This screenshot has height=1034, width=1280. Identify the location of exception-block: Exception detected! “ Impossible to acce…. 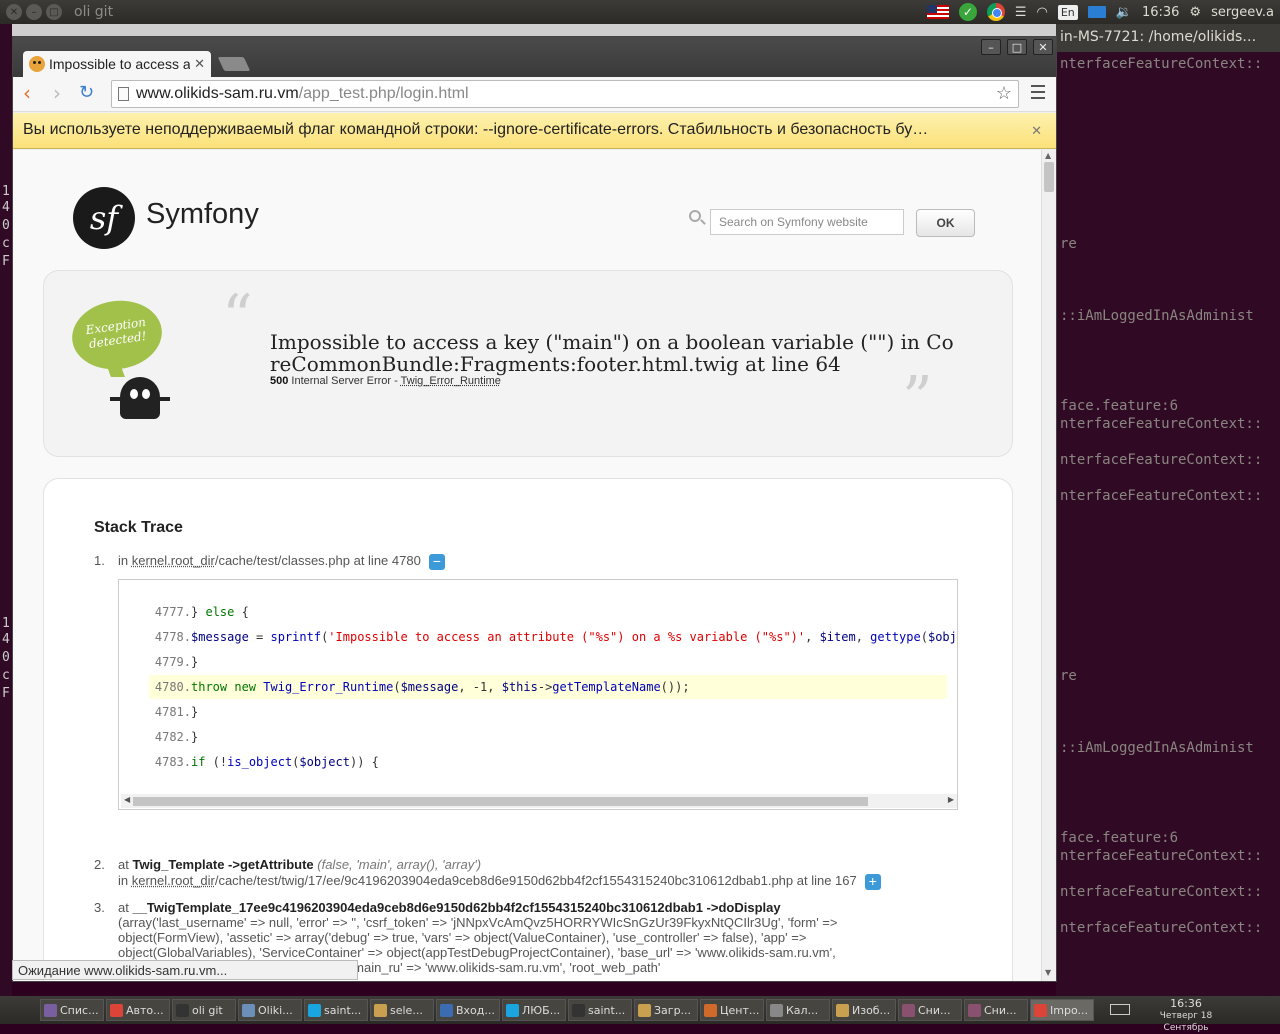
(528, 363).